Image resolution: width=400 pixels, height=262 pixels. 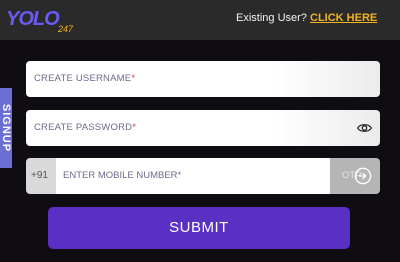 I want to click on country-code-value: +91, so click(x=39, y=175).